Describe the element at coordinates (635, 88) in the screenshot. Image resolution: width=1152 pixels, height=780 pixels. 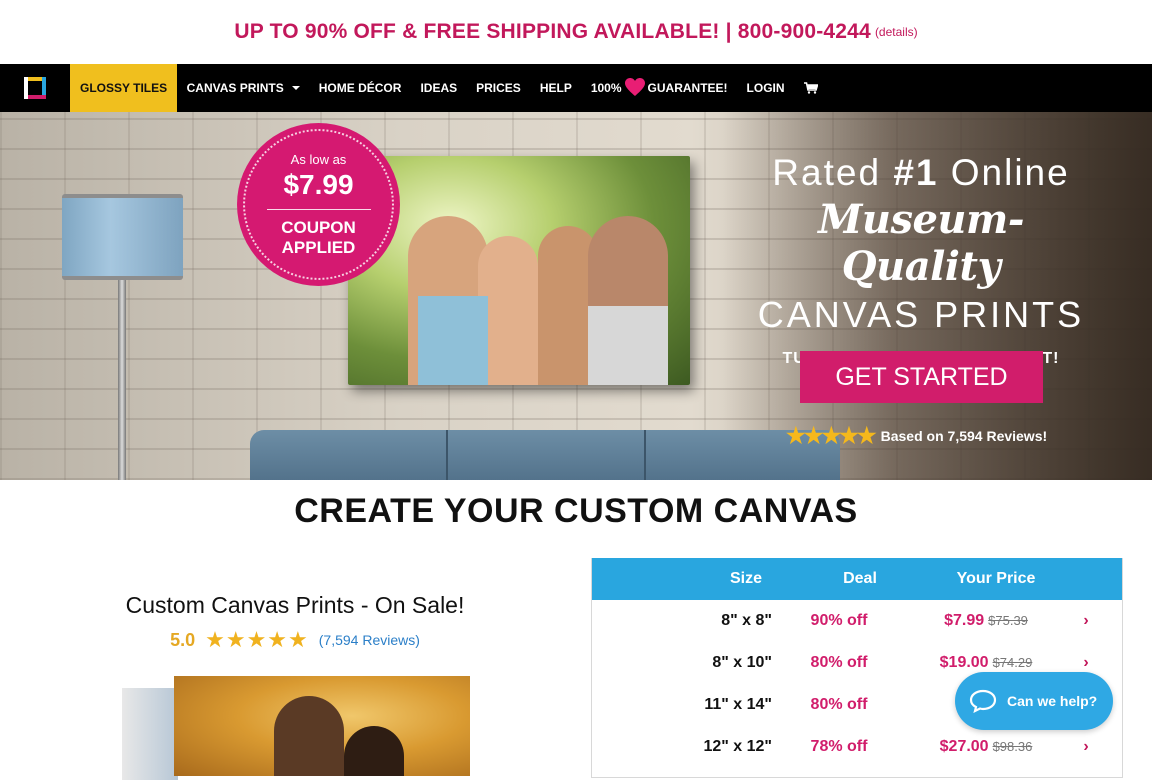
I see `heart-icon` at that location.